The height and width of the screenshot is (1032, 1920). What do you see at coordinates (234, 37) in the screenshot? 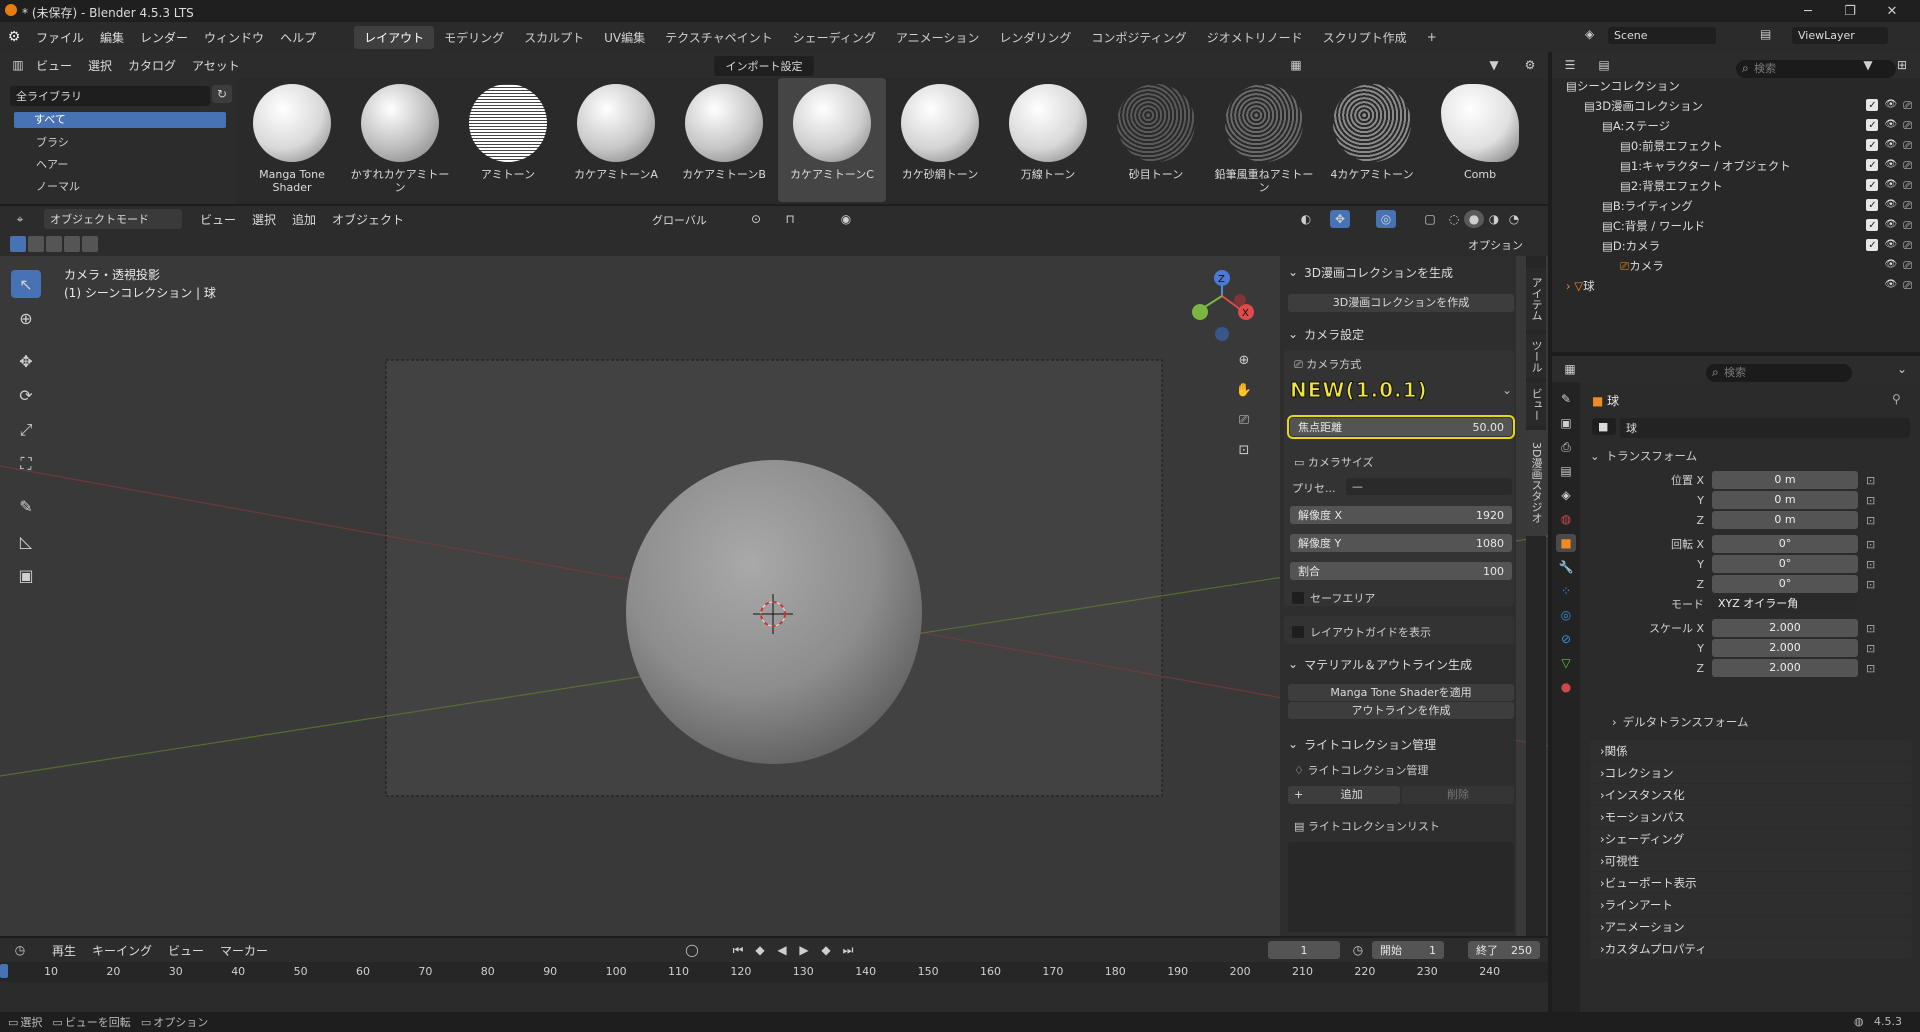
I see `menu-window: ウィンドウ` at bounding box center [234, 37].